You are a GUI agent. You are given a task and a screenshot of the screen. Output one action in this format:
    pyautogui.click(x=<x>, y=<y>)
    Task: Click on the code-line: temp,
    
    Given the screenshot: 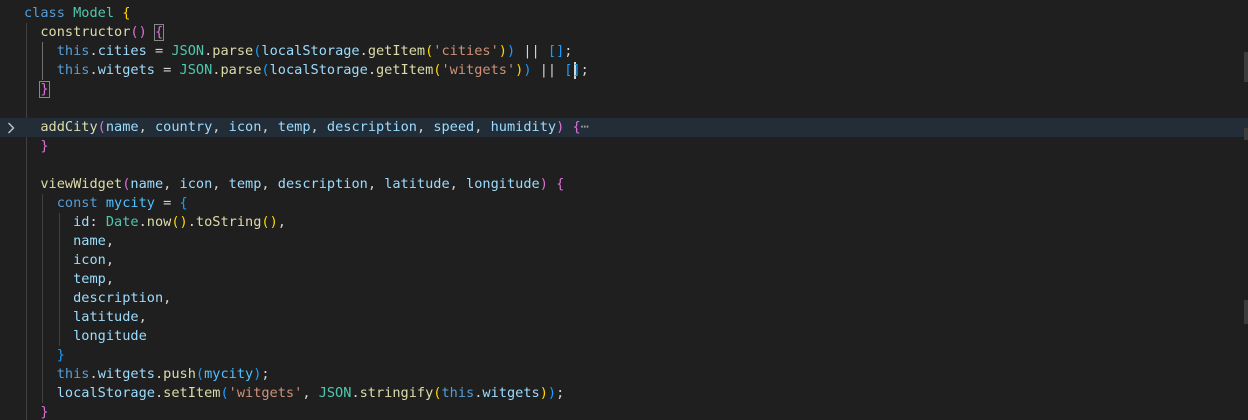 What is the action you would take?
    pyautogui.click(x=624, y=279)
    